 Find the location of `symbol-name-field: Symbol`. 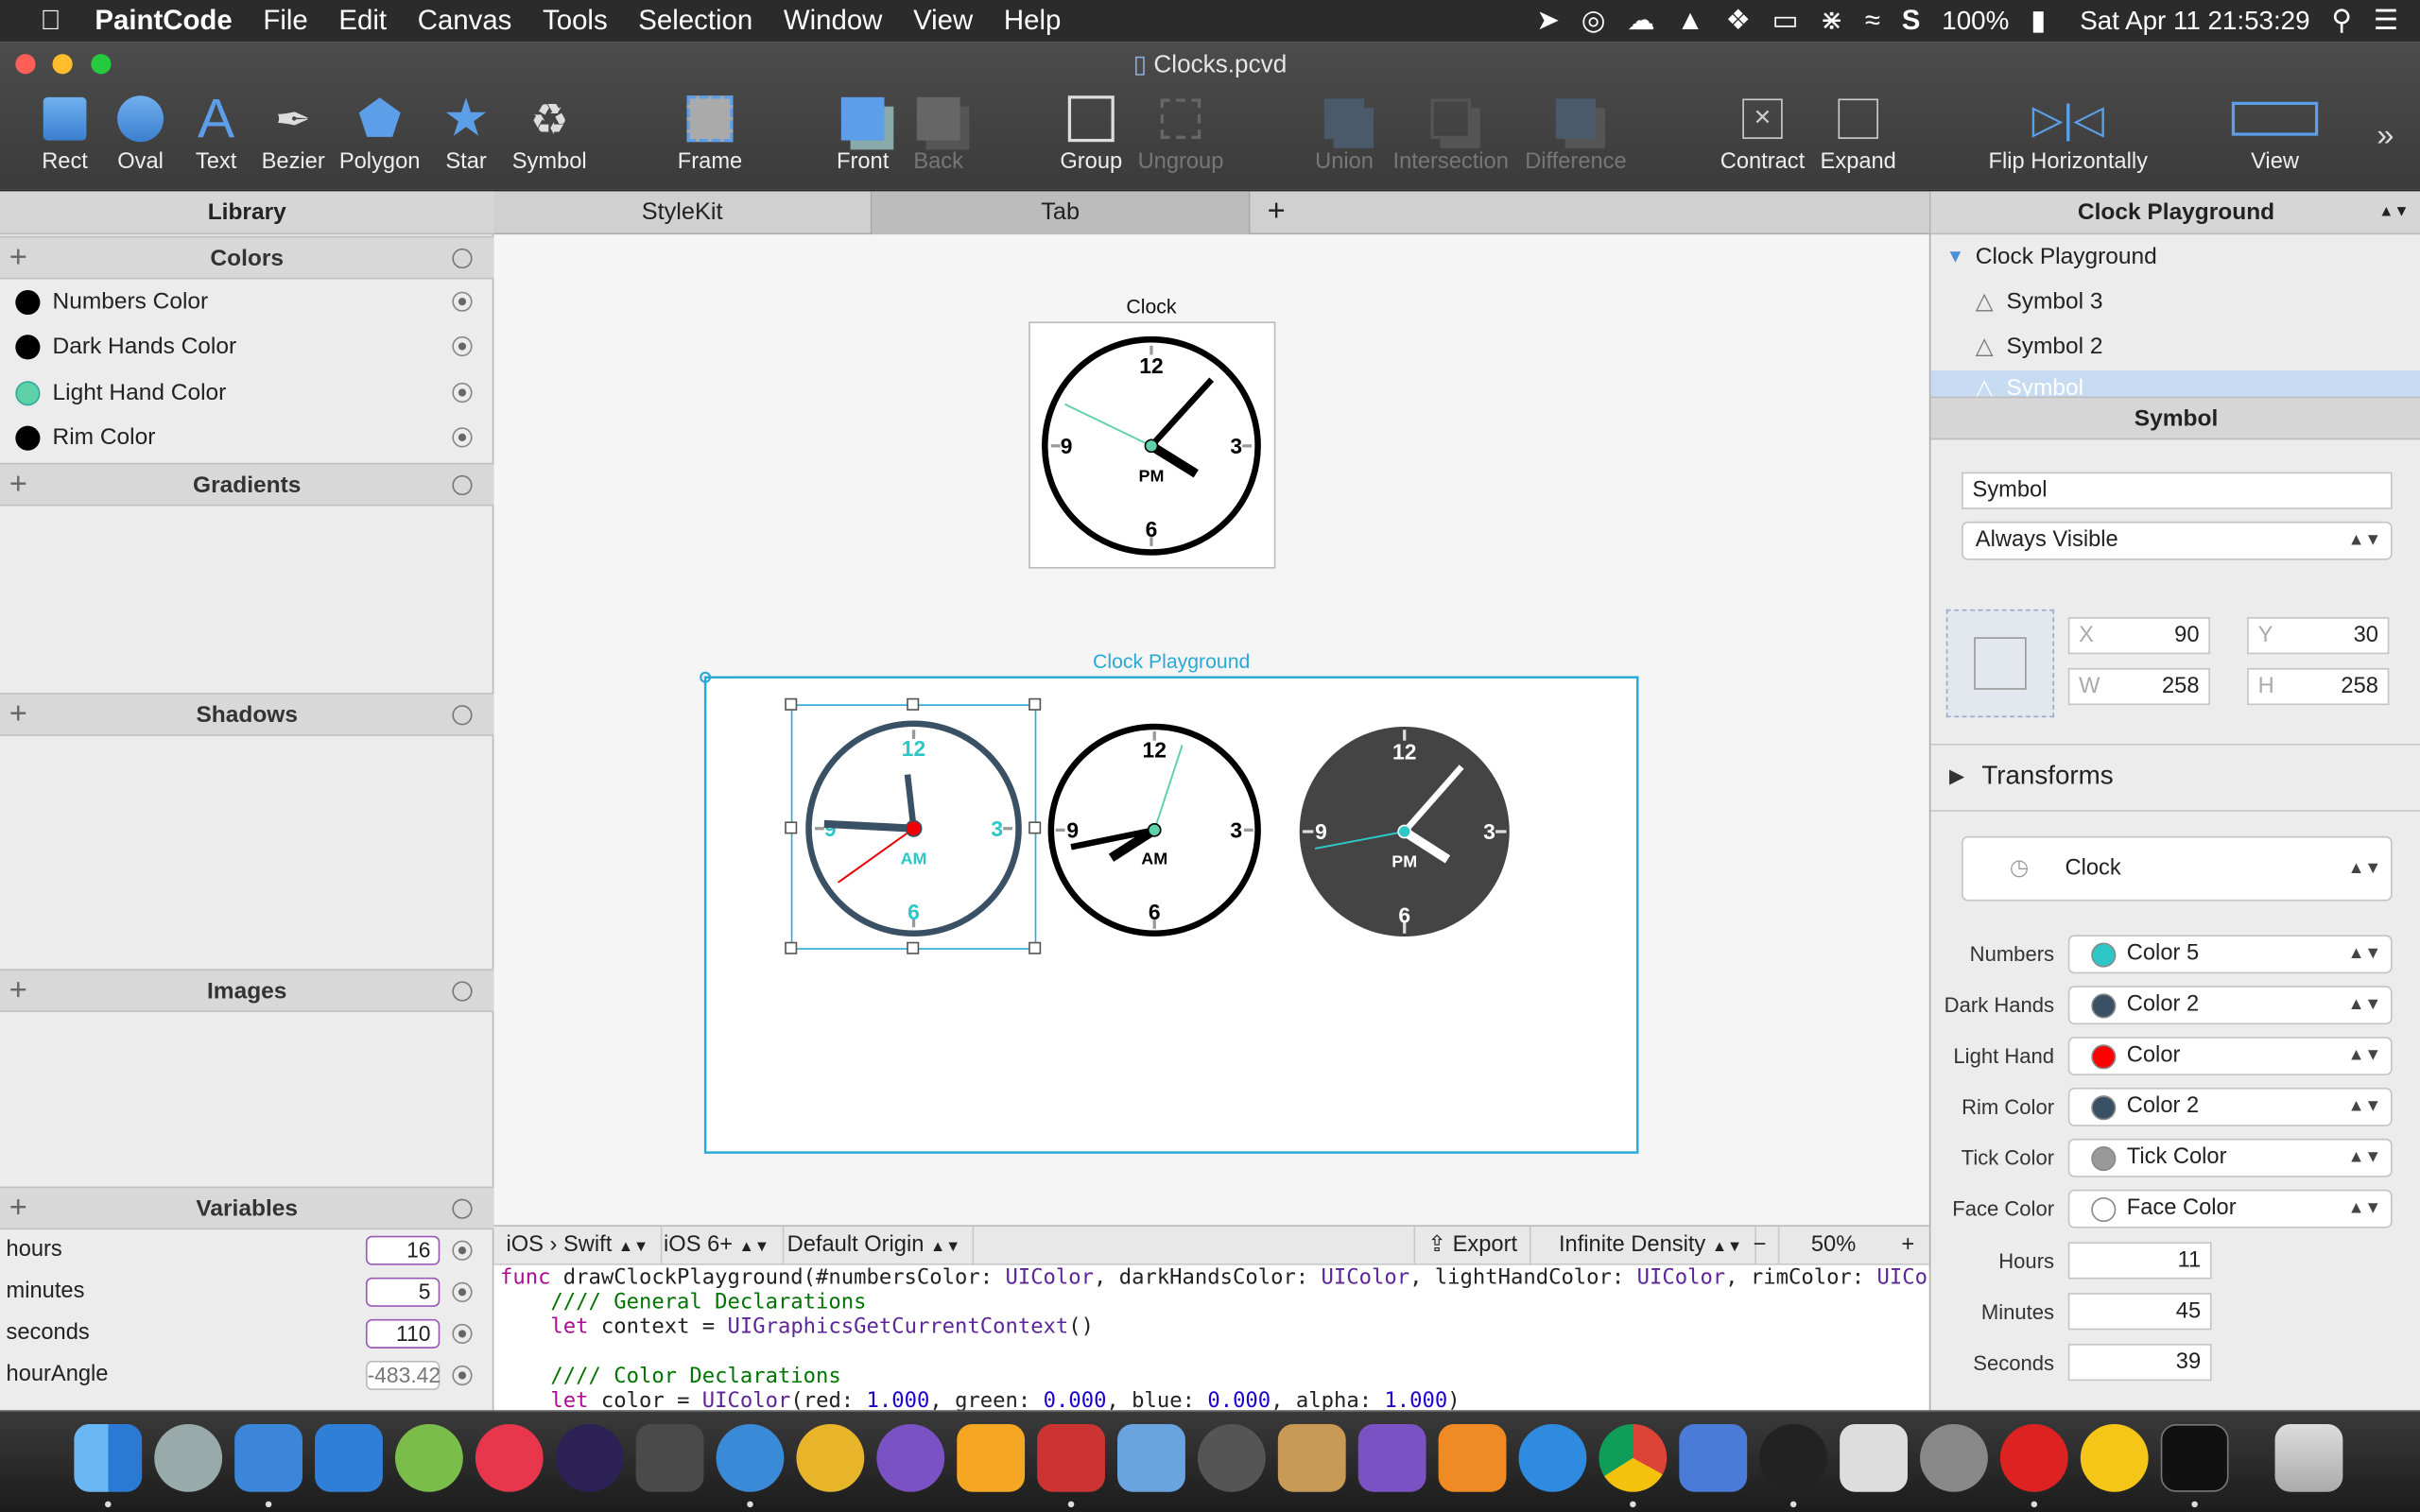

symbol-name-field: Symbol is located at coordinates (2177, 490).